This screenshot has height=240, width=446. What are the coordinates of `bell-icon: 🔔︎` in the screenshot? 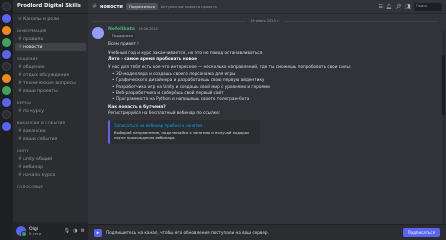 It's located at (389, 7).